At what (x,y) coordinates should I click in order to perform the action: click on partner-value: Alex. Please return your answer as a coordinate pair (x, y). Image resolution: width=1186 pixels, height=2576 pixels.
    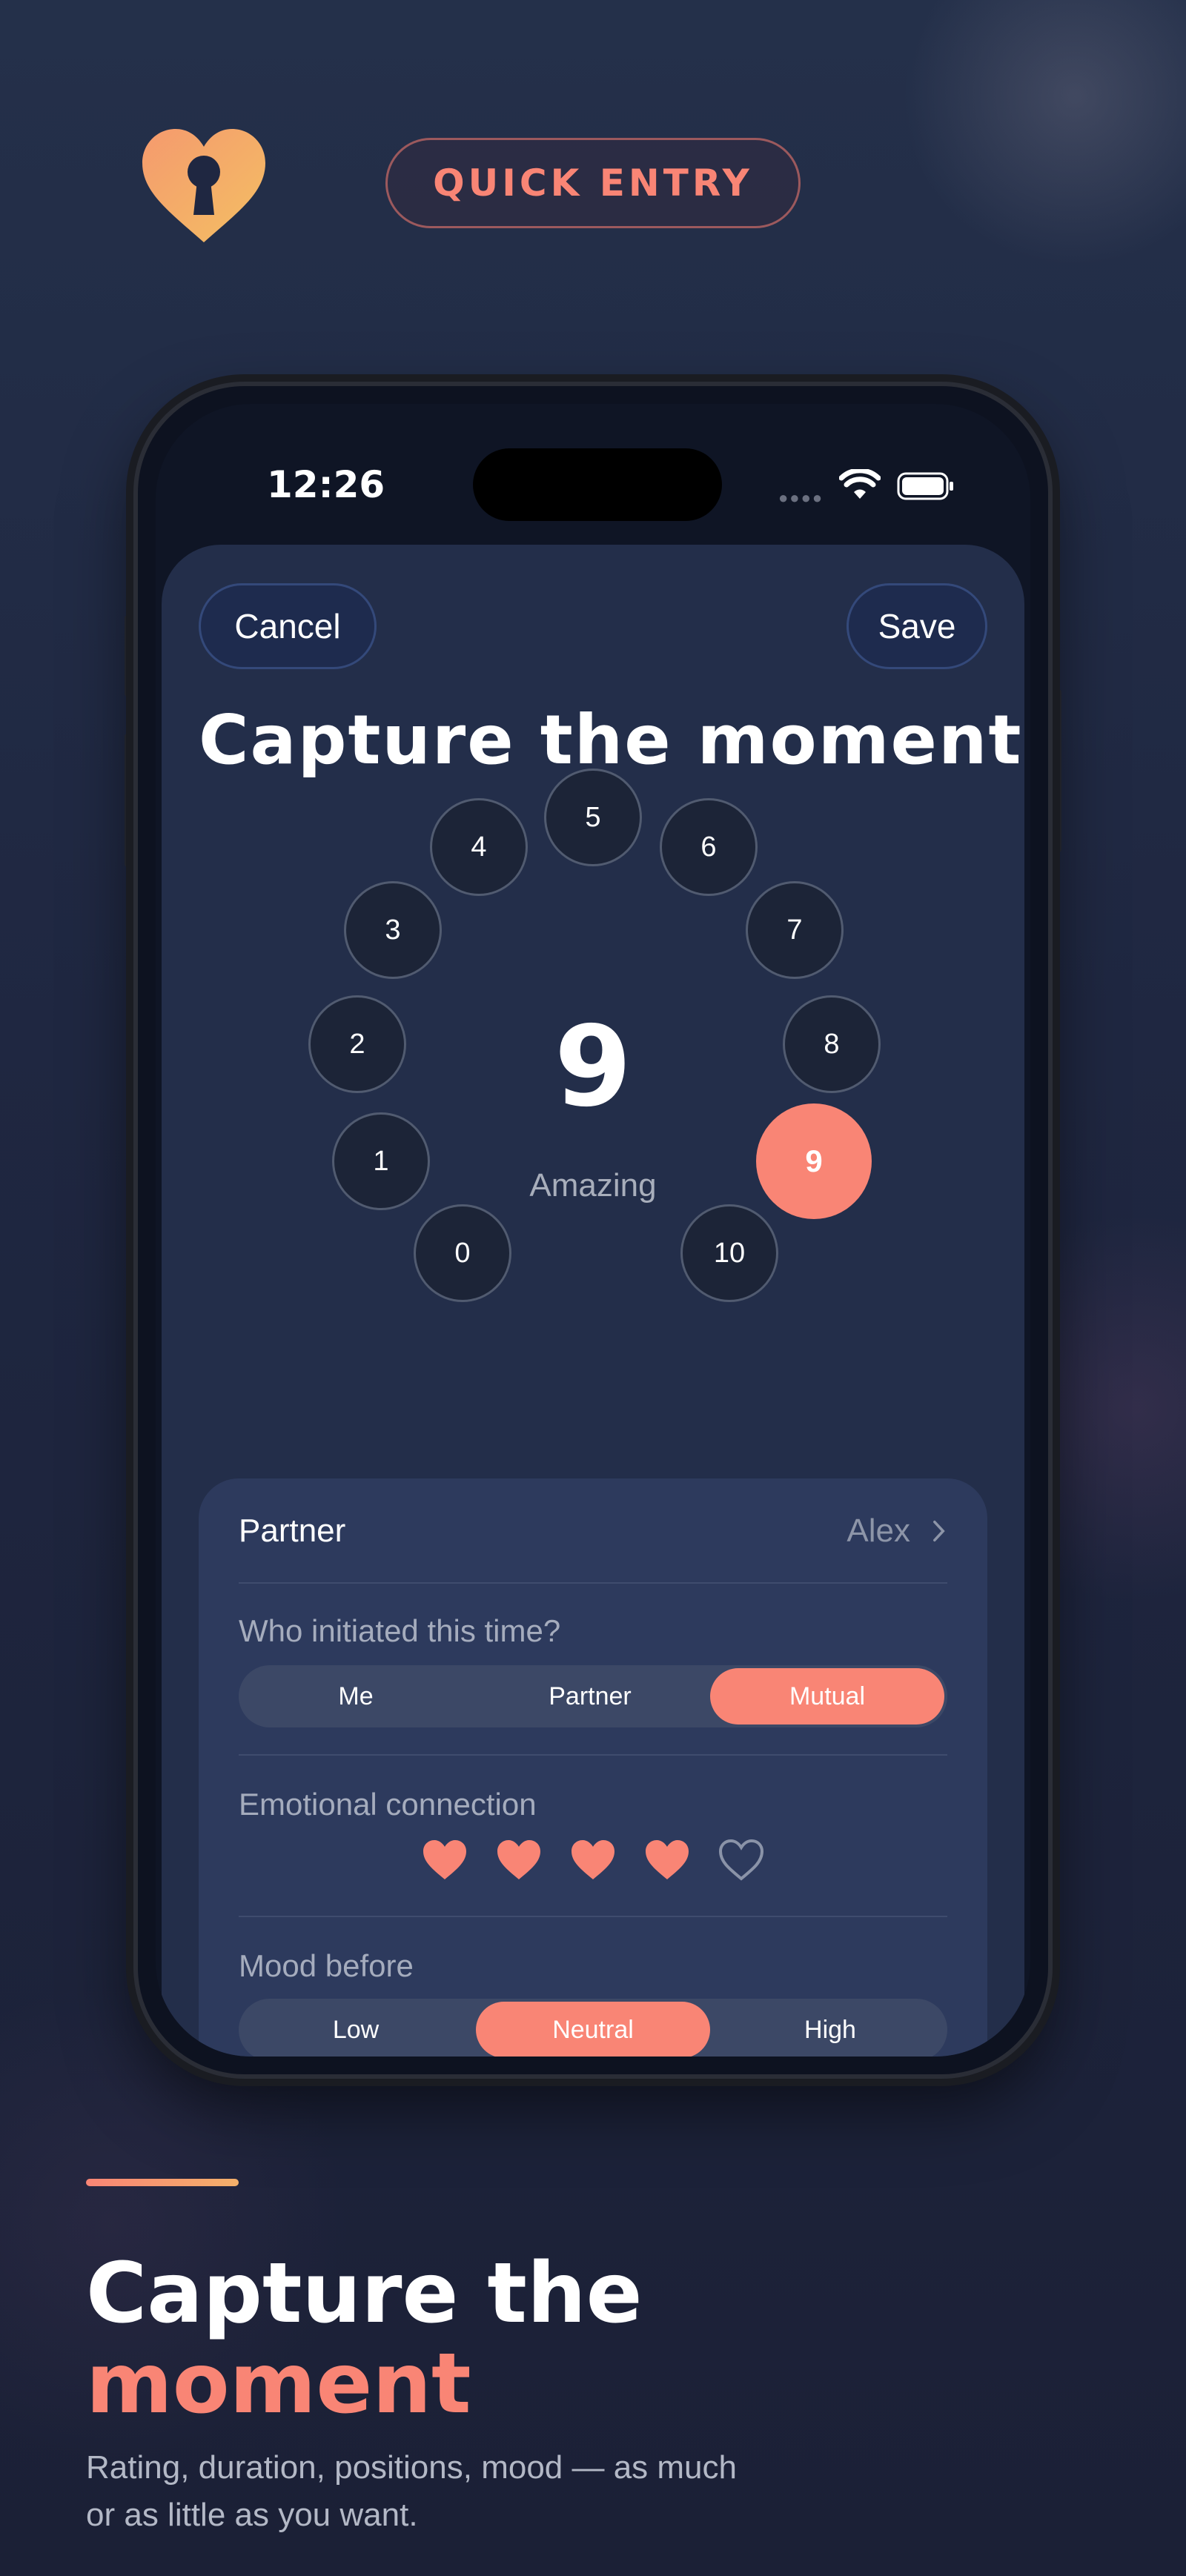
    Looking at the image, I should click on (879, 1531).